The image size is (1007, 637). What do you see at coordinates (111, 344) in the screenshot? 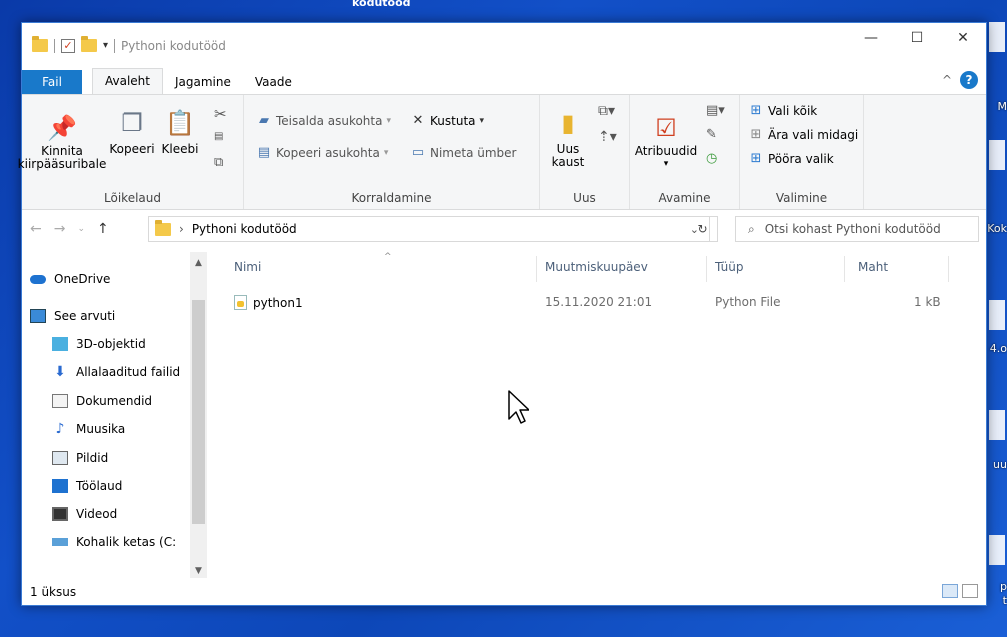
I see `nav-item-label: 3D-objektid` at bounding box center [111, 344].